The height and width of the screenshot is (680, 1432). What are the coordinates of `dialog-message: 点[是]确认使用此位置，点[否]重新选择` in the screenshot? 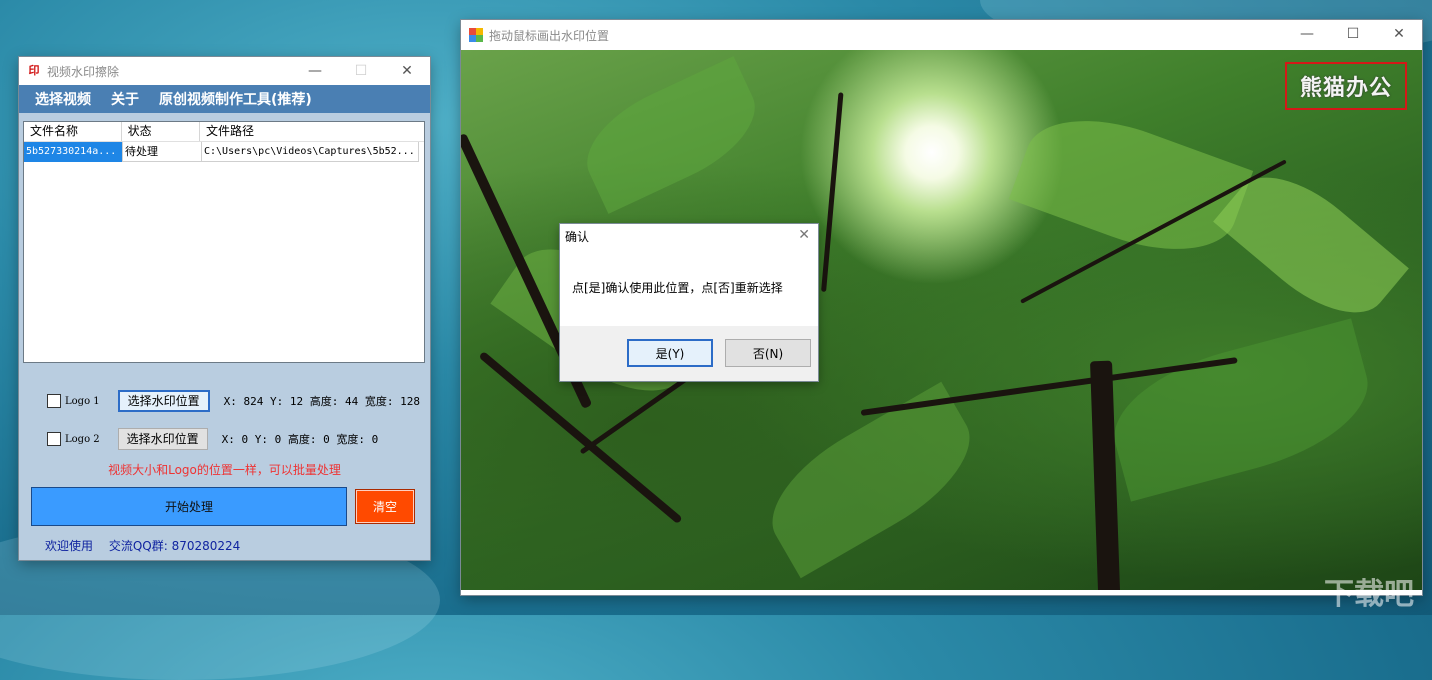 It's located at (677, 287).